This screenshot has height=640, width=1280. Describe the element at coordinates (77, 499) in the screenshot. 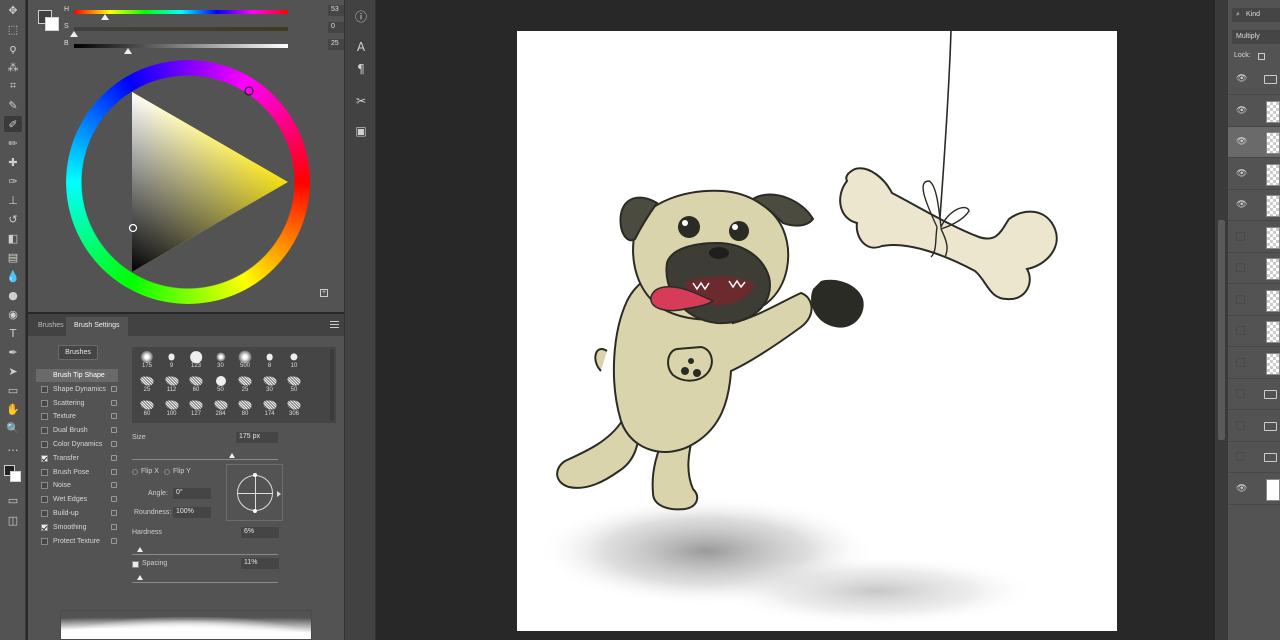

I see `brush-option-wet-edges: Wet Edges` at that location.